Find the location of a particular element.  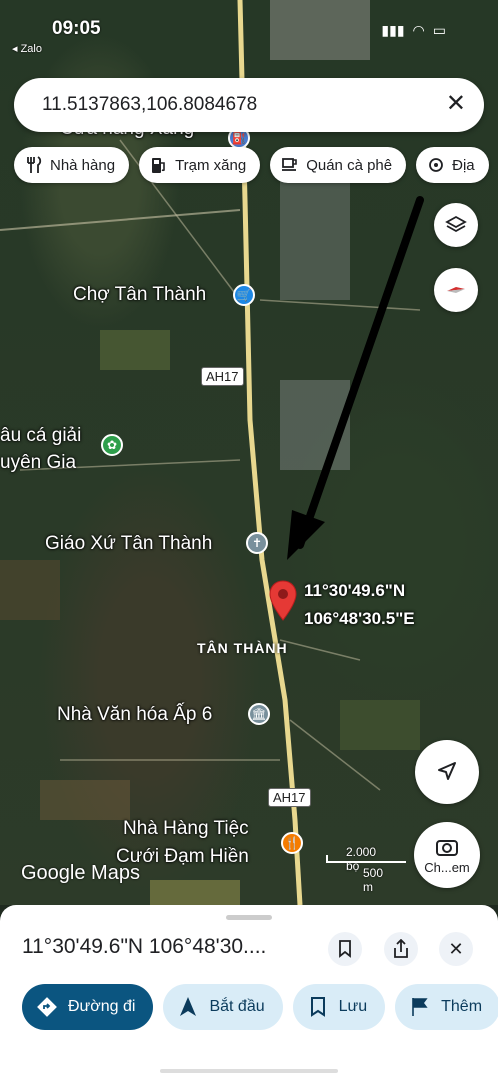

area-label: TÂN THÀNH is located at coordinates (242, 648).